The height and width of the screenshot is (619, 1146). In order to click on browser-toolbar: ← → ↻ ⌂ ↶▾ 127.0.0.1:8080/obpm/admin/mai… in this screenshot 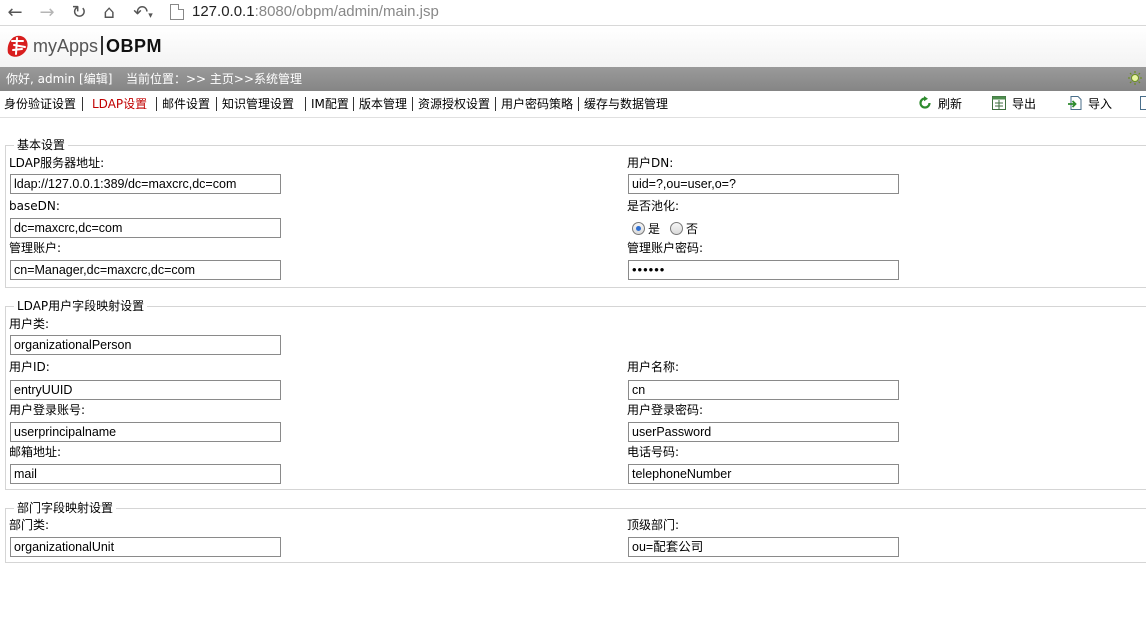, I will do `click(573, 13)`.